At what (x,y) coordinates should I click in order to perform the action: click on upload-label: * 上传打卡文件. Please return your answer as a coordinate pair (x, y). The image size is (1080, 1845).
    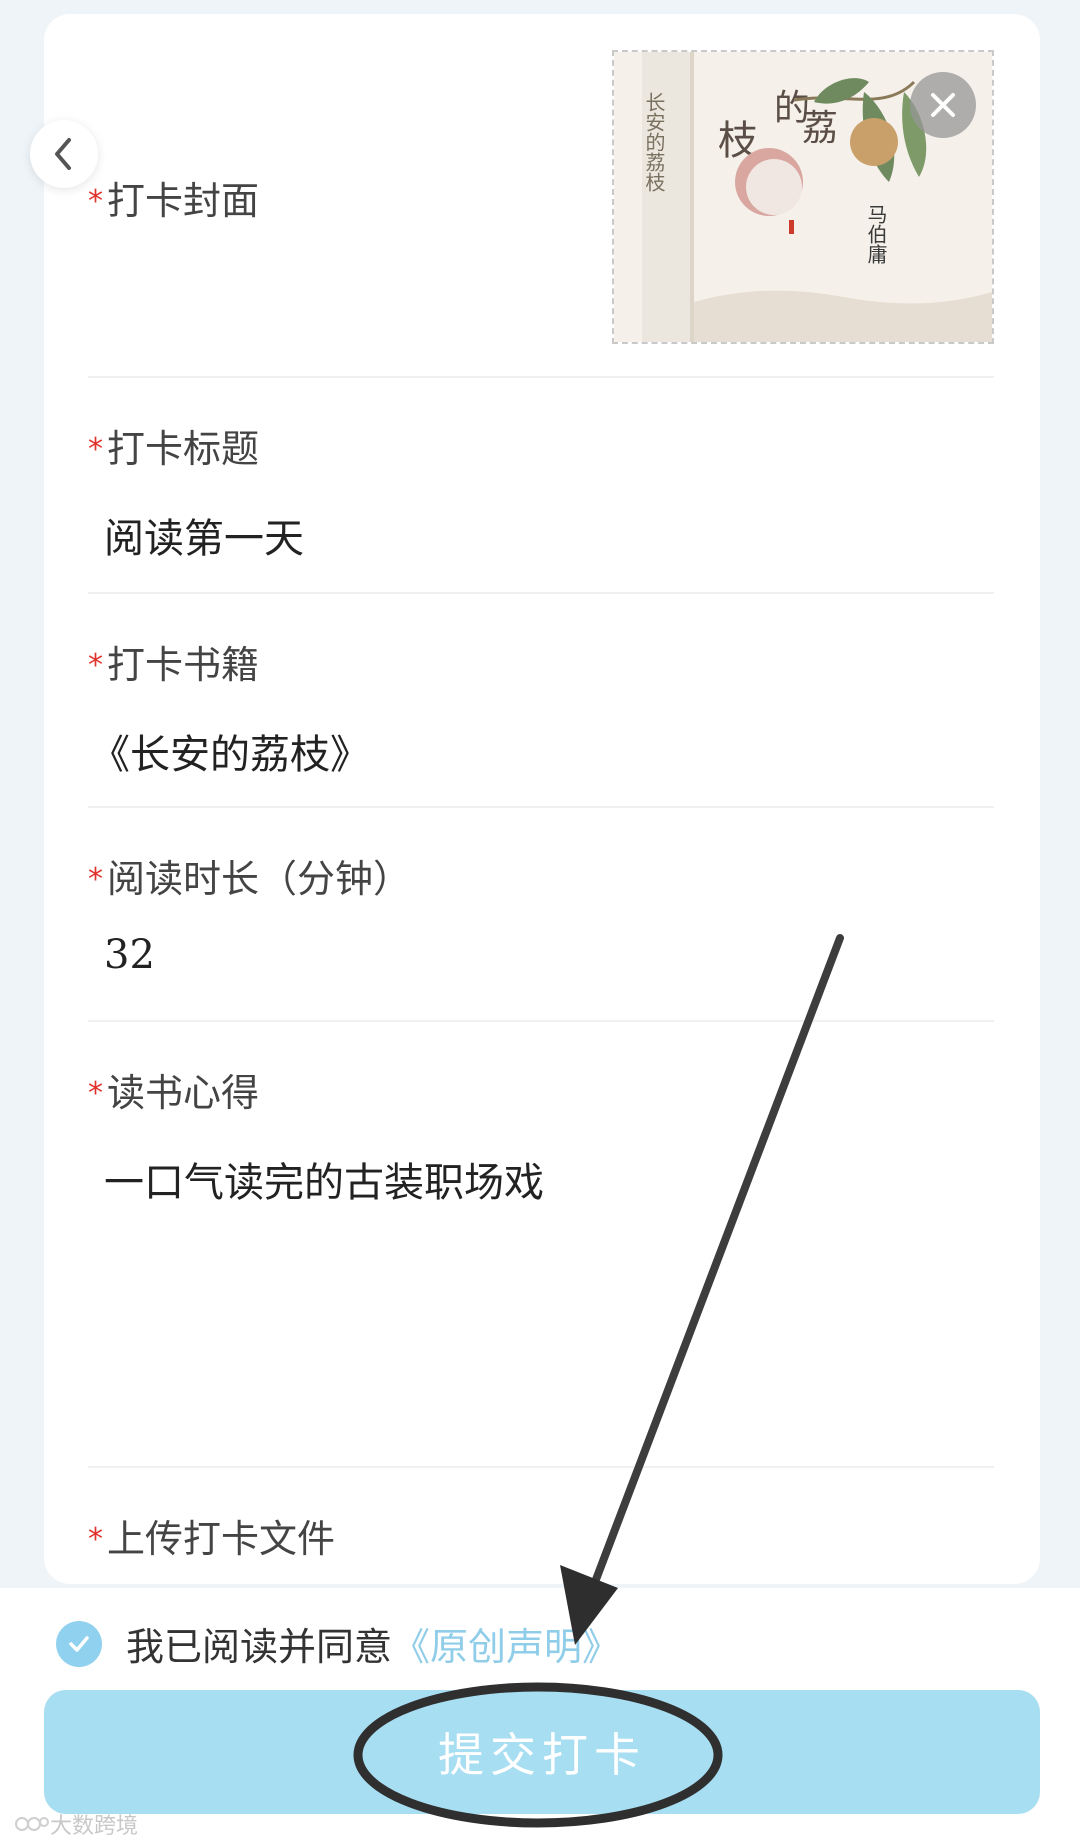
    Looking at the image, I should click on (211, 1535).